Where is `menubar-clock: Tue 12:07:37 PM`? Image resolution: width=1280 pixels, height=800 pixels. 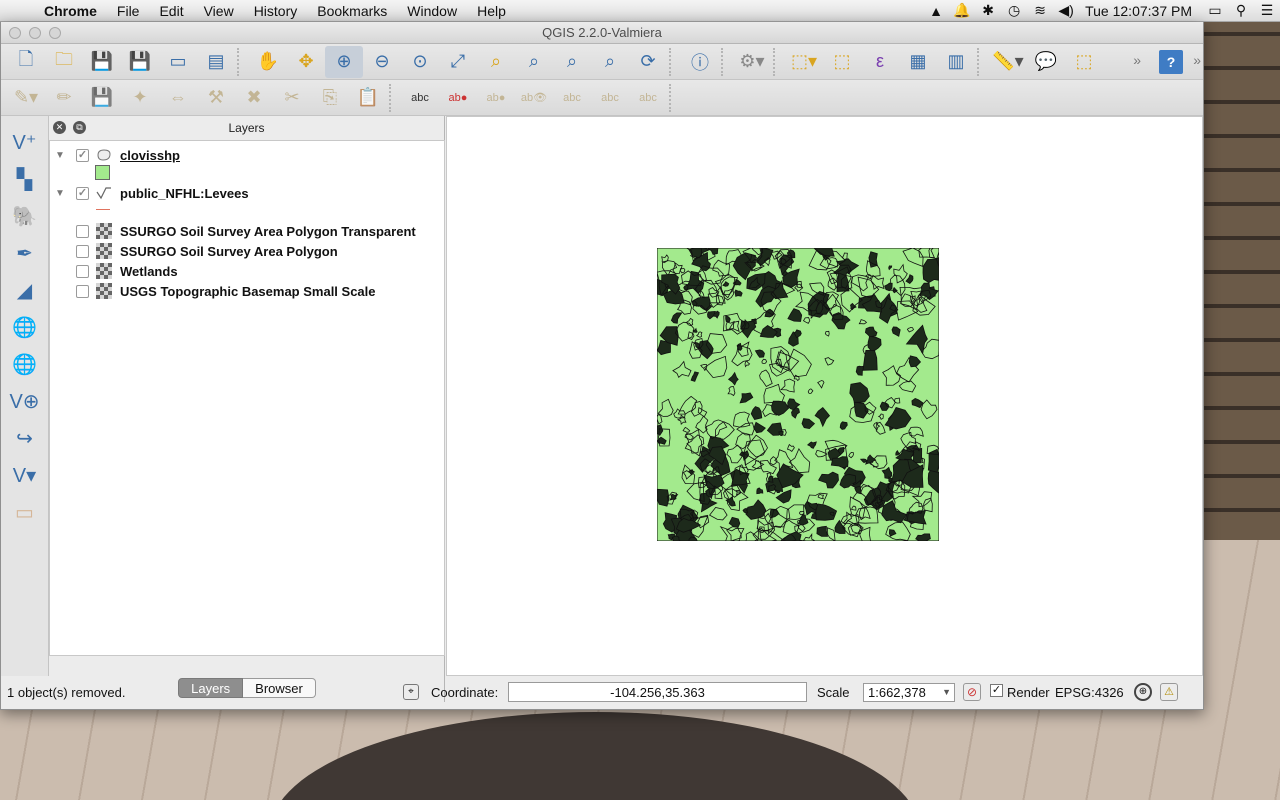
menubar-clock: Tue 12:07:37 PM is located at coordinates (1140, 11).